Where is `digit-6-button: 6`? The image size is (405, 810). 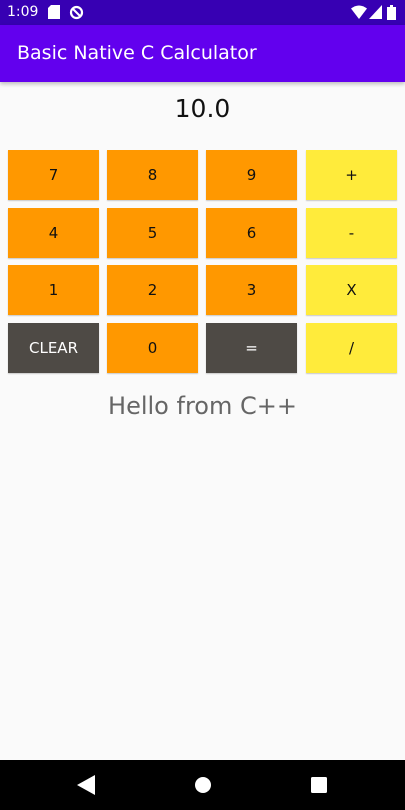 digit-6-button: 6 is located at coordinates (251, 233).